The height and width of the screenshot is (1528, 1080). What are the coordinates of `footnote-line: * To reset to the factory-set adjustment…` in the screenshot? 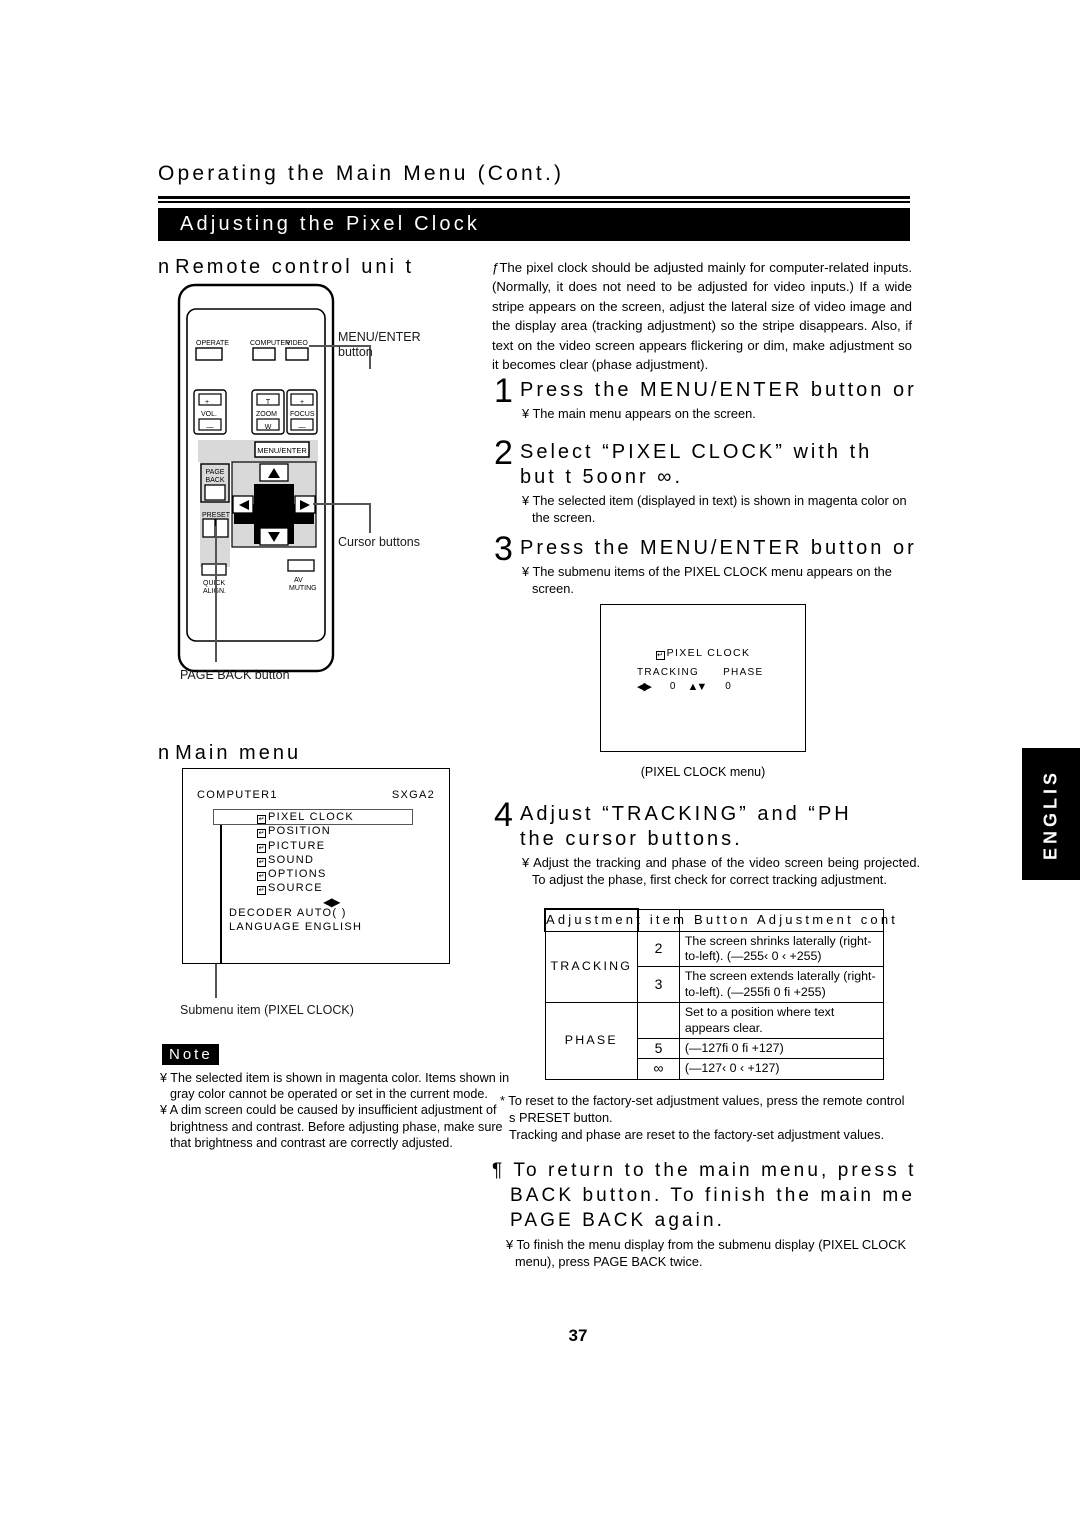 It's located at (702, 1109).